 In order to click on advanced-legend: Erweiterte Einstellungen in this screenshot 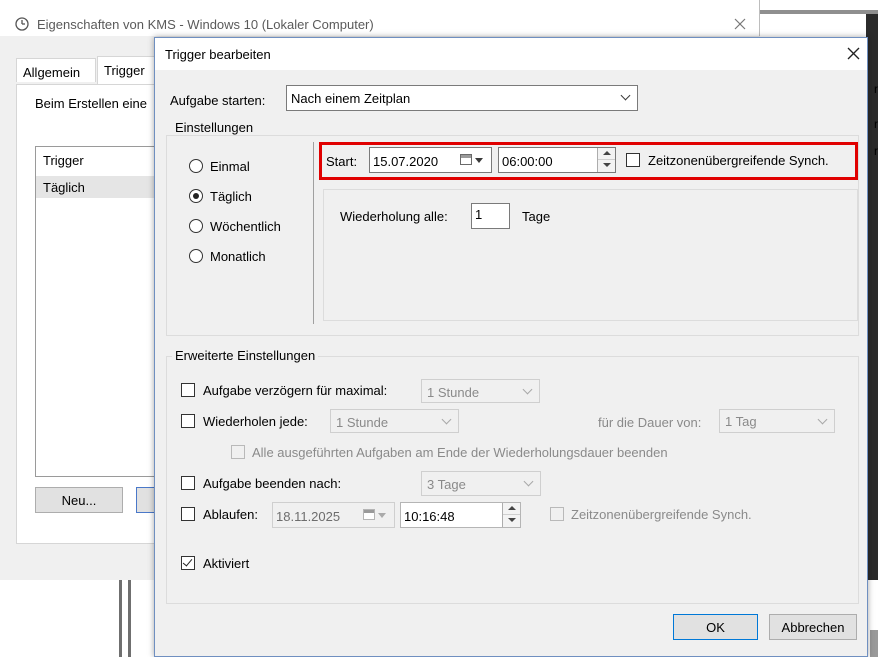, I will do `click(245, 355)`.